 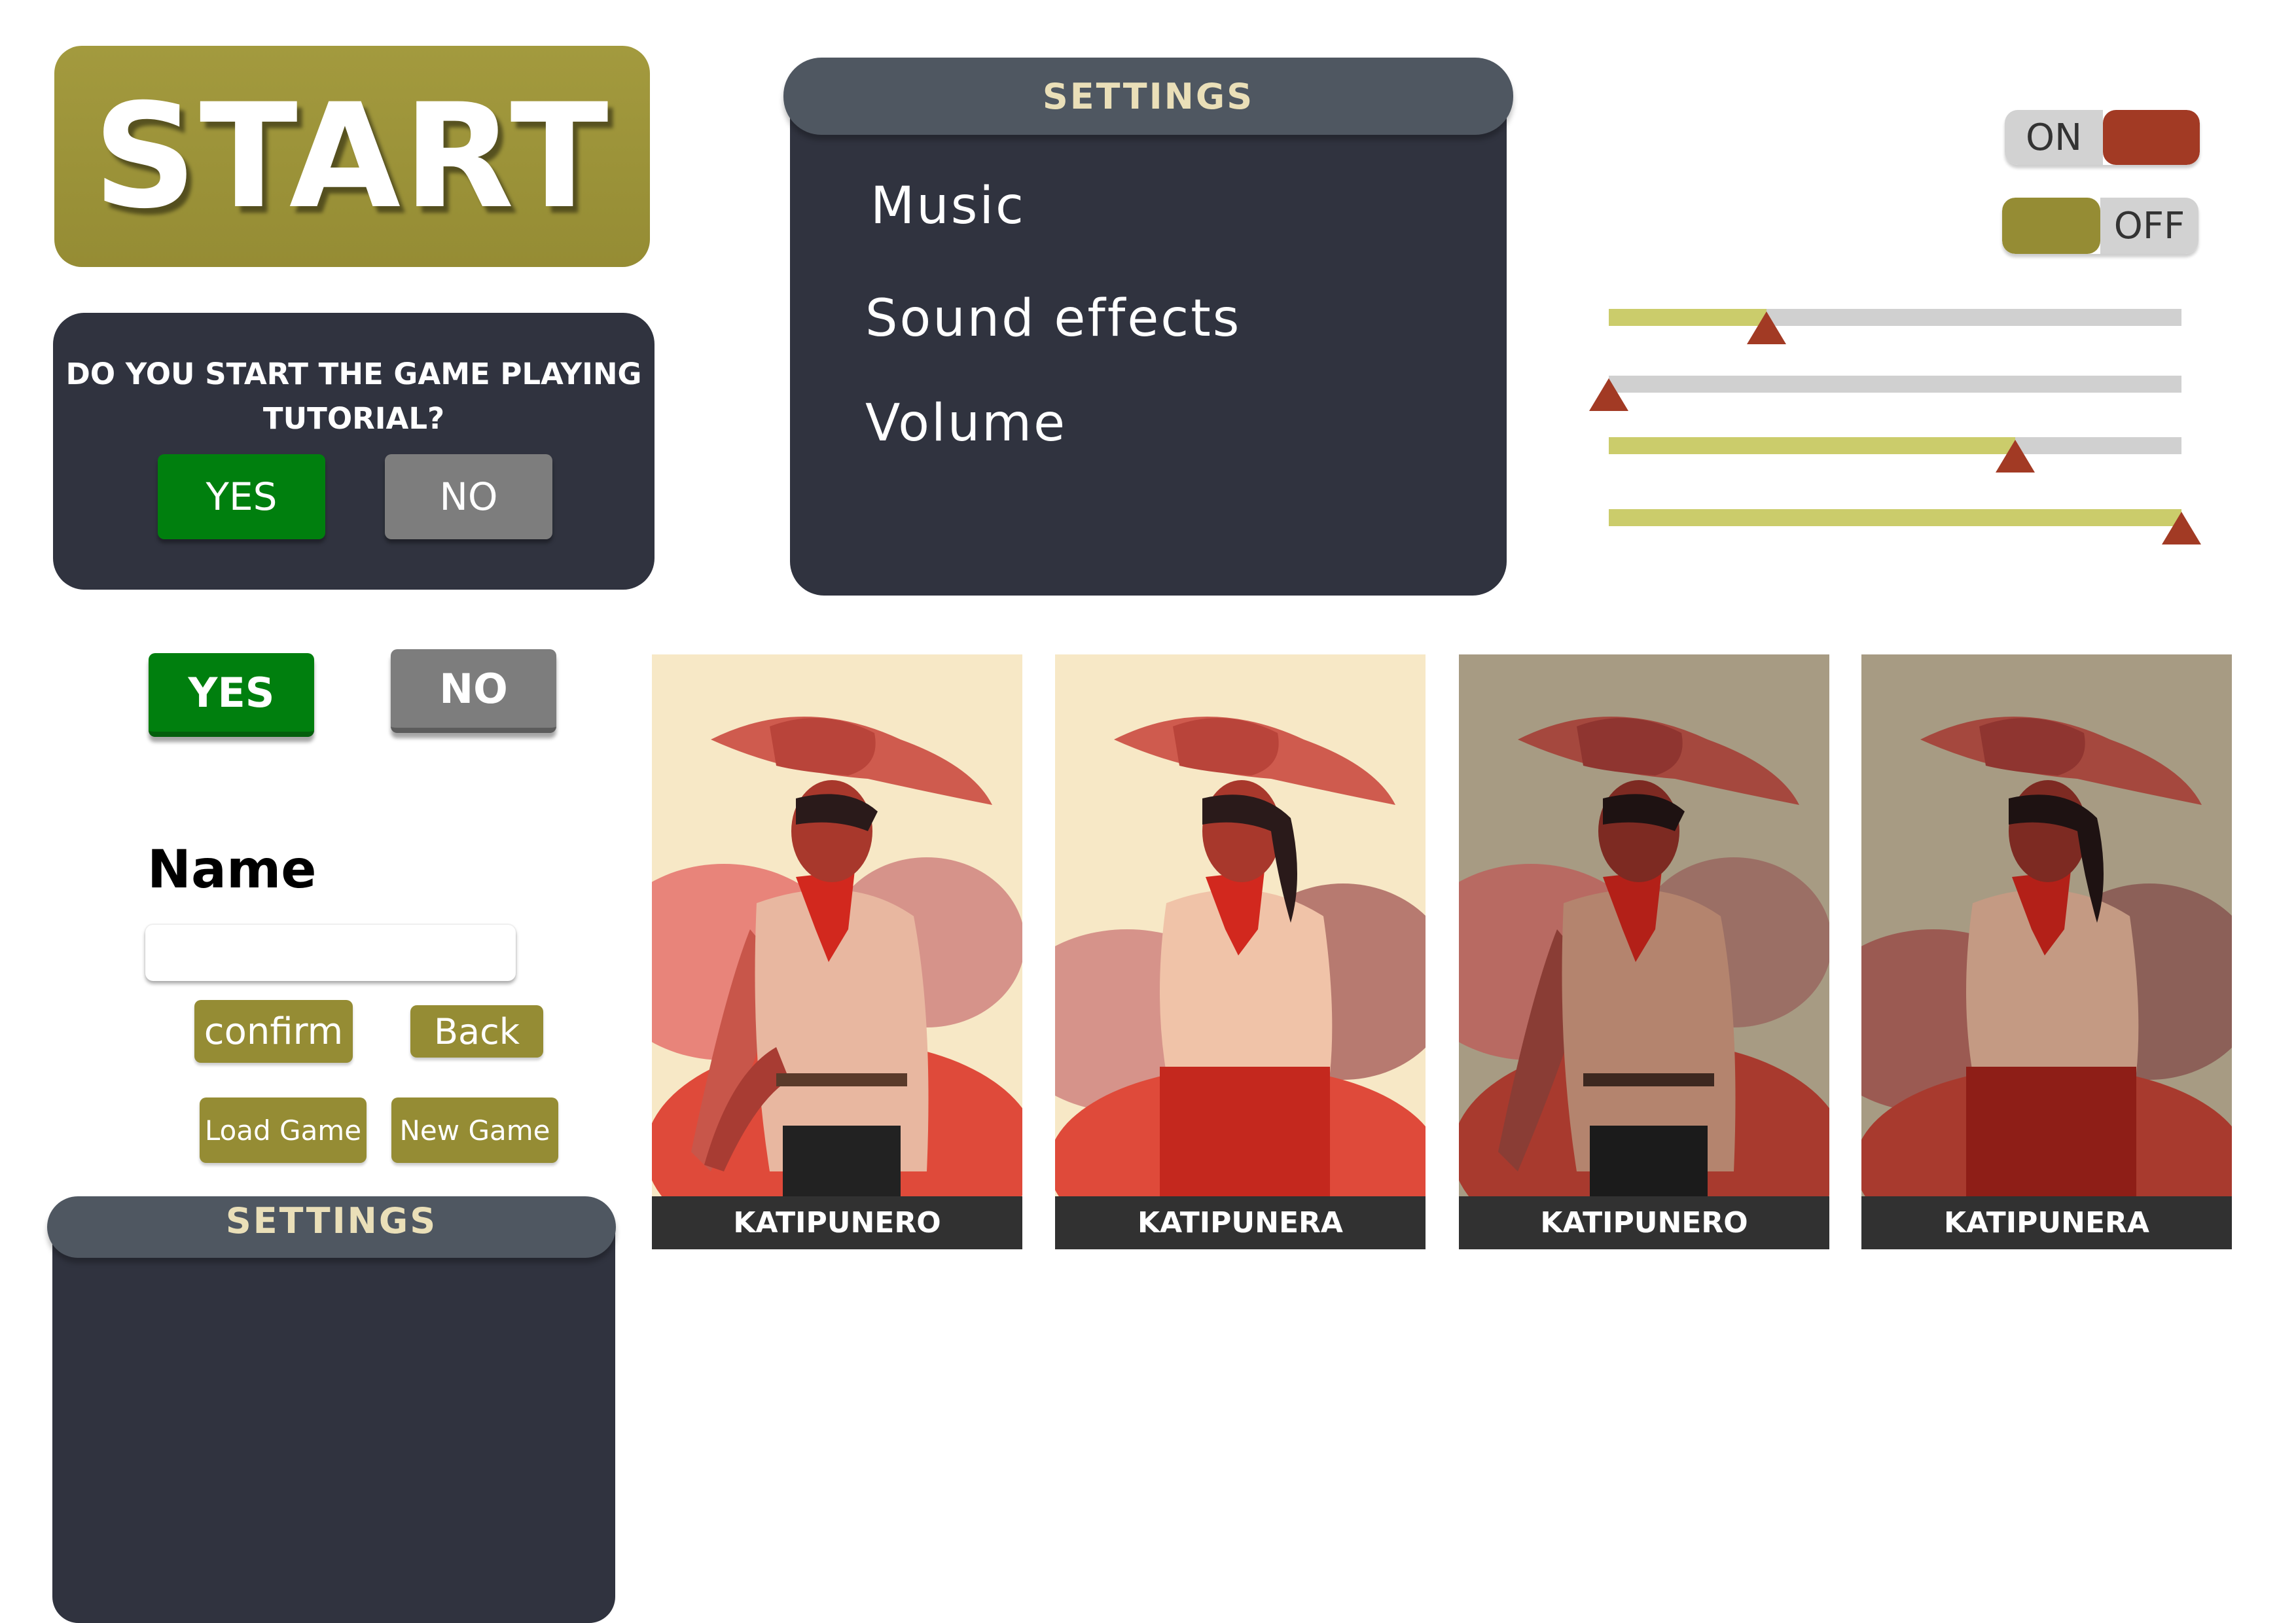 I want to click on name-label: Name, so click(x=232, y=869).